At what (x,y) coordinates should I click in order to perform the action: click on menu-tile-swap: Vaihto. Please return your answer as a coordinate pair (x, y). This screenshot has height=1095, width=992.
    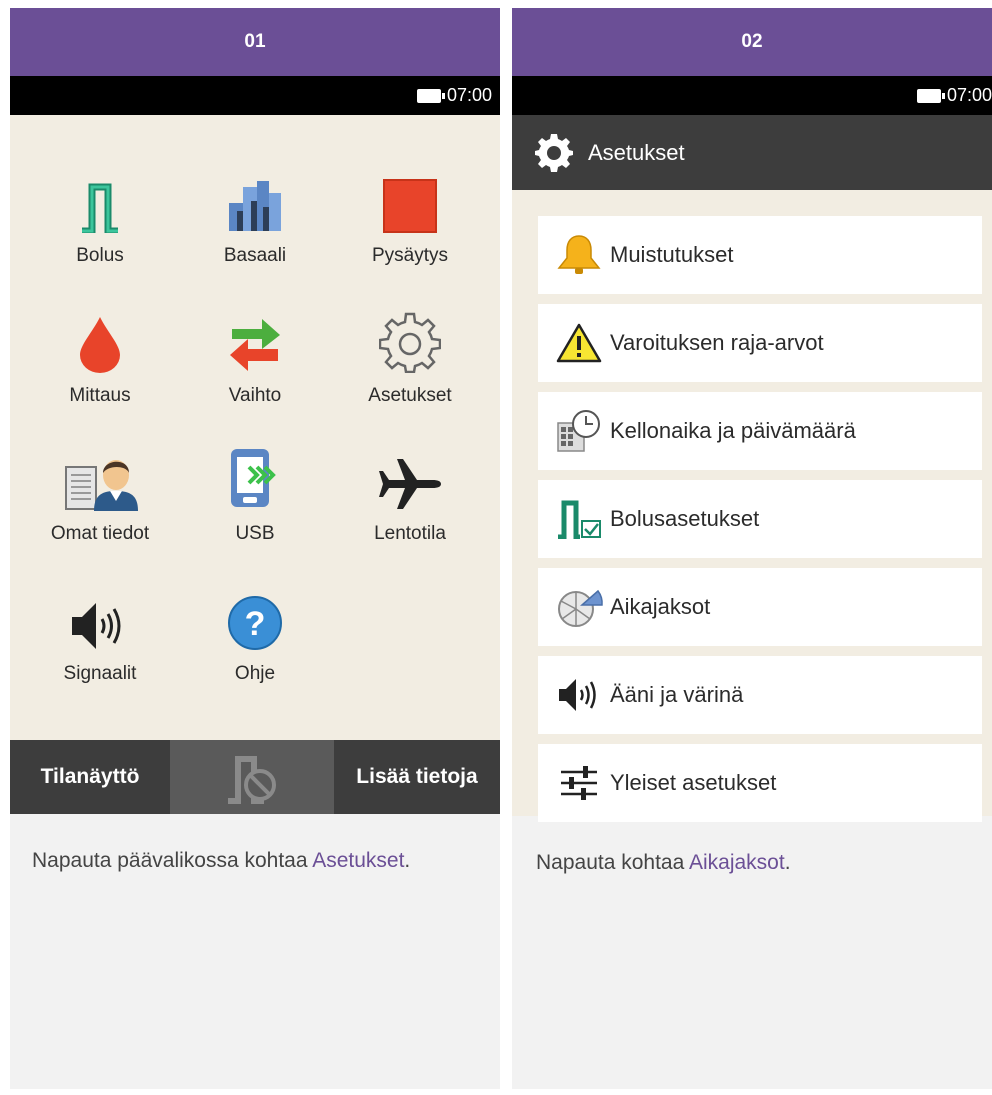
    Looking at the image, I should click on (255, 357).